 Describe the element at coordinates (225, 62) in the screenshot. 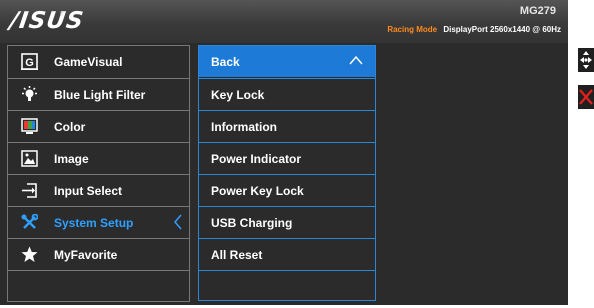

I see `submenu-item-label: Back` at that location.